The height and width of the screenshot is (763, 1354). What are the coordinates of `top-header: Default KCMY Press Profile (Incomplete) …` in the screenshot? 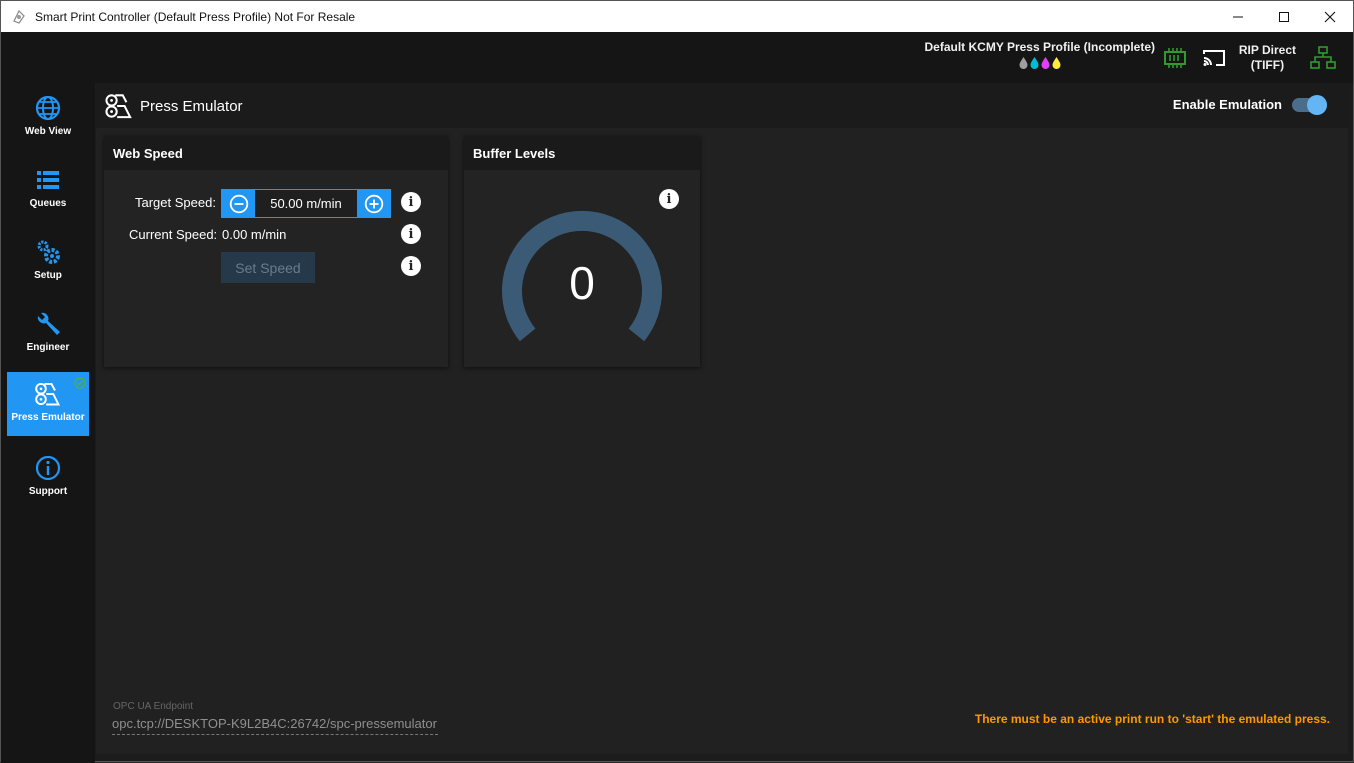 It's located at (677, 57).